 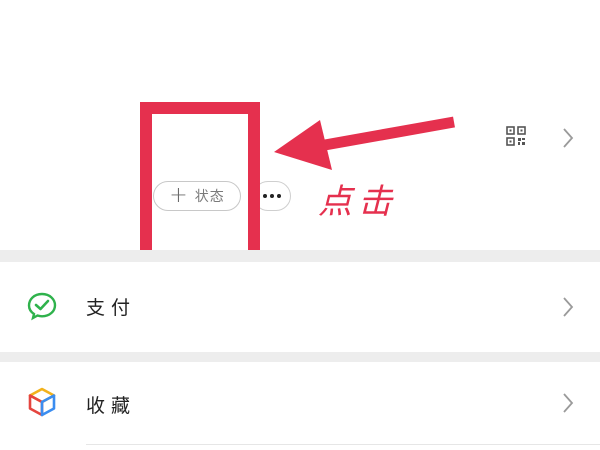 What do you see at coordinates (364, 143) in the screenshot?
I see `arrow-left-icon` at bounding box center [364, 143].